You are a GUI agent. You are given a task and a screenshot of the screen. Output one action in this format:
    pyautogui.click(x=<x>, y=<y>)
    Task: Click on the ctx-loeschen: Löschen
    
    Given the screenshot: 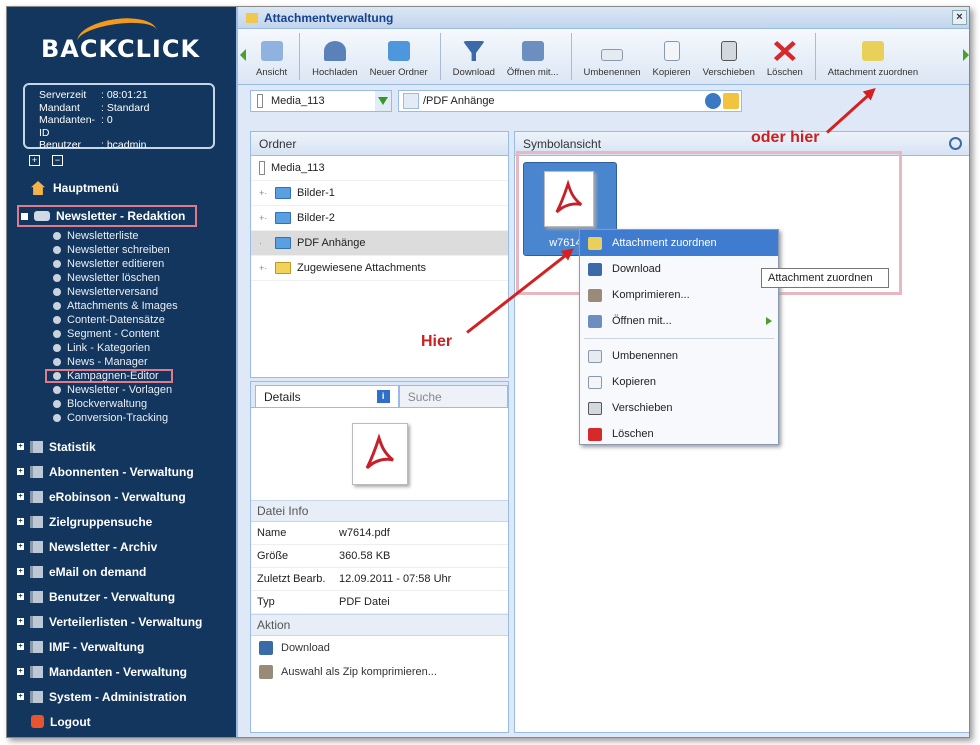 What is the action you would take?
    pyautogui.click(x=679, y=434)
    